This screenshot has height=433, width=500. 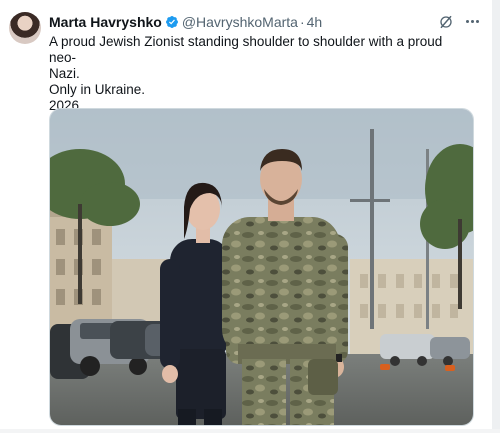 What do you see at coordinates (171, 22) in the screenshot?
I see `verified-badge-icon` at bounding box center [171, 22].